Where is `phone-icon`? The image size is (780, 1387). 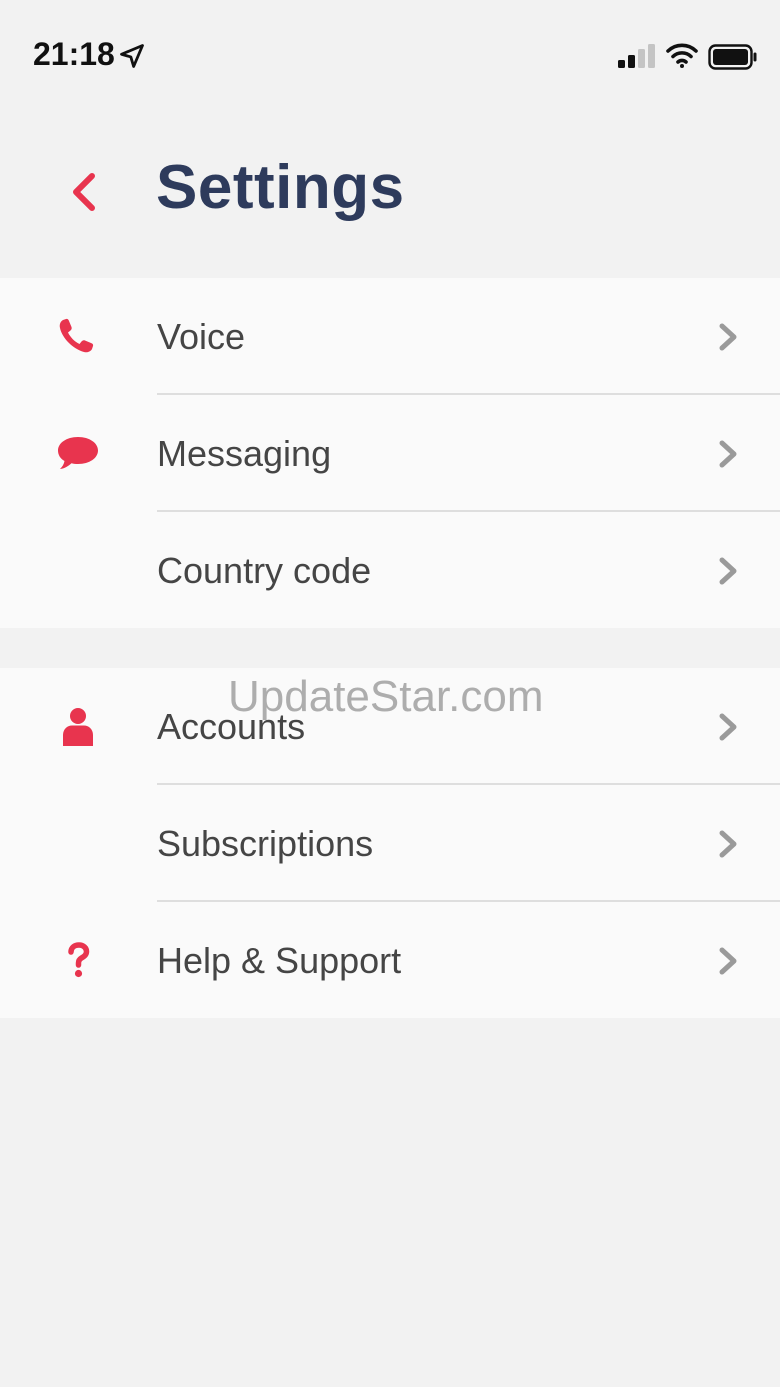 phone-icon is located at coordinates (76, 335).